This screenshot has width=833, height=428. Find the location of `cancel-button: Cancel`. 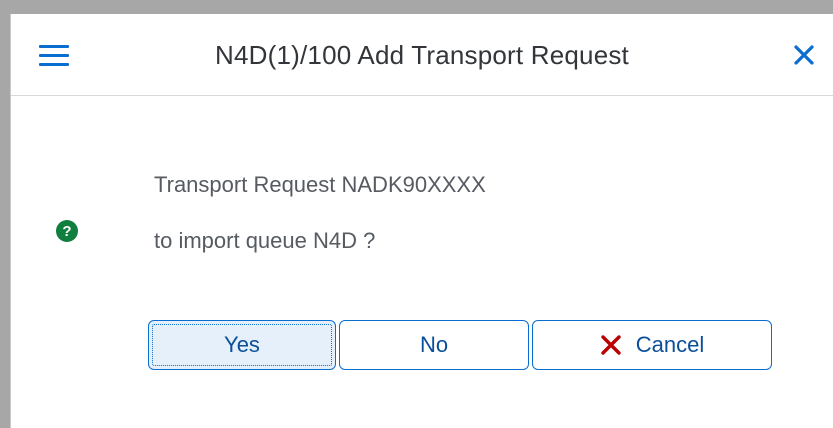

cancel-button: Cancel is located at coordinates (652, 345).